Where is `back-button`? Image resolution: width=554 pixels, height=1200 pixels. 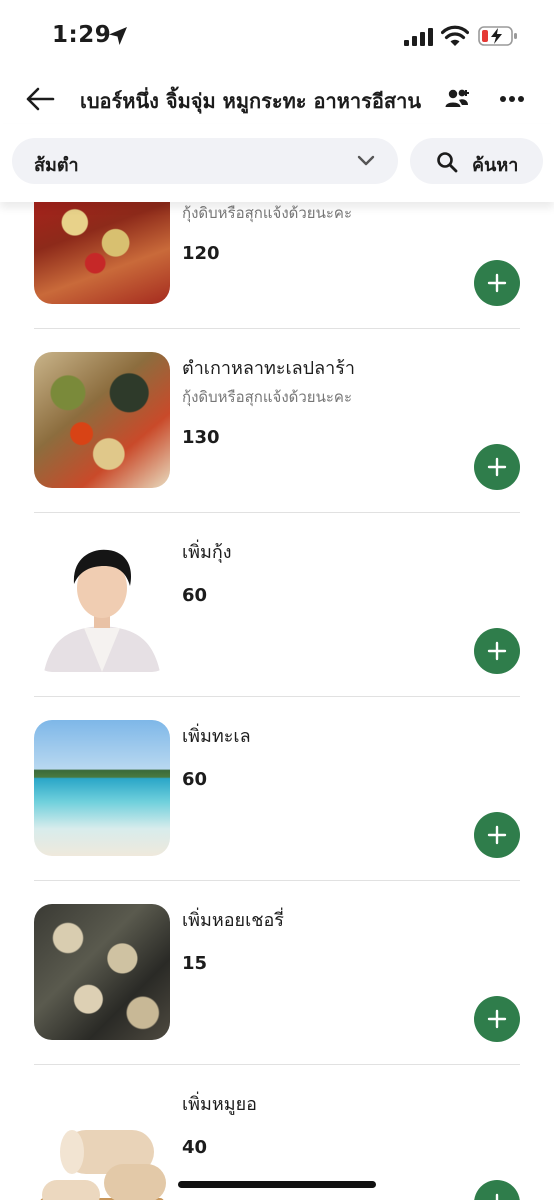 back-button is located at coordinates (40, 99).